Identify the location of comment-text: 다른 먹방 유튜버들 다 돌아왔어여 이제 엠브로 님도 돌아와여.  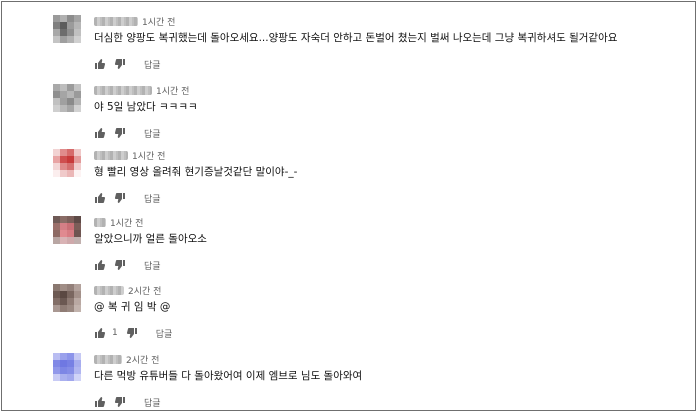
(228, 376).